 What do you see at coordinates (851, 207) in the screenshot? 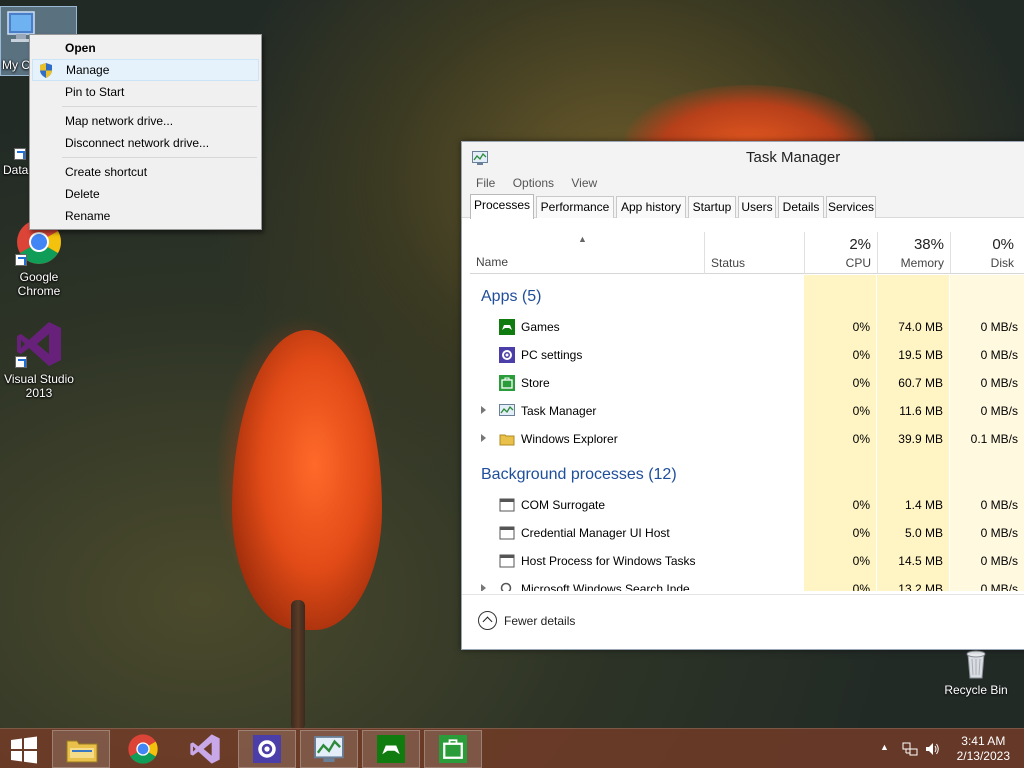
I see `tab-services: Services` at bounding box center [851, 207].